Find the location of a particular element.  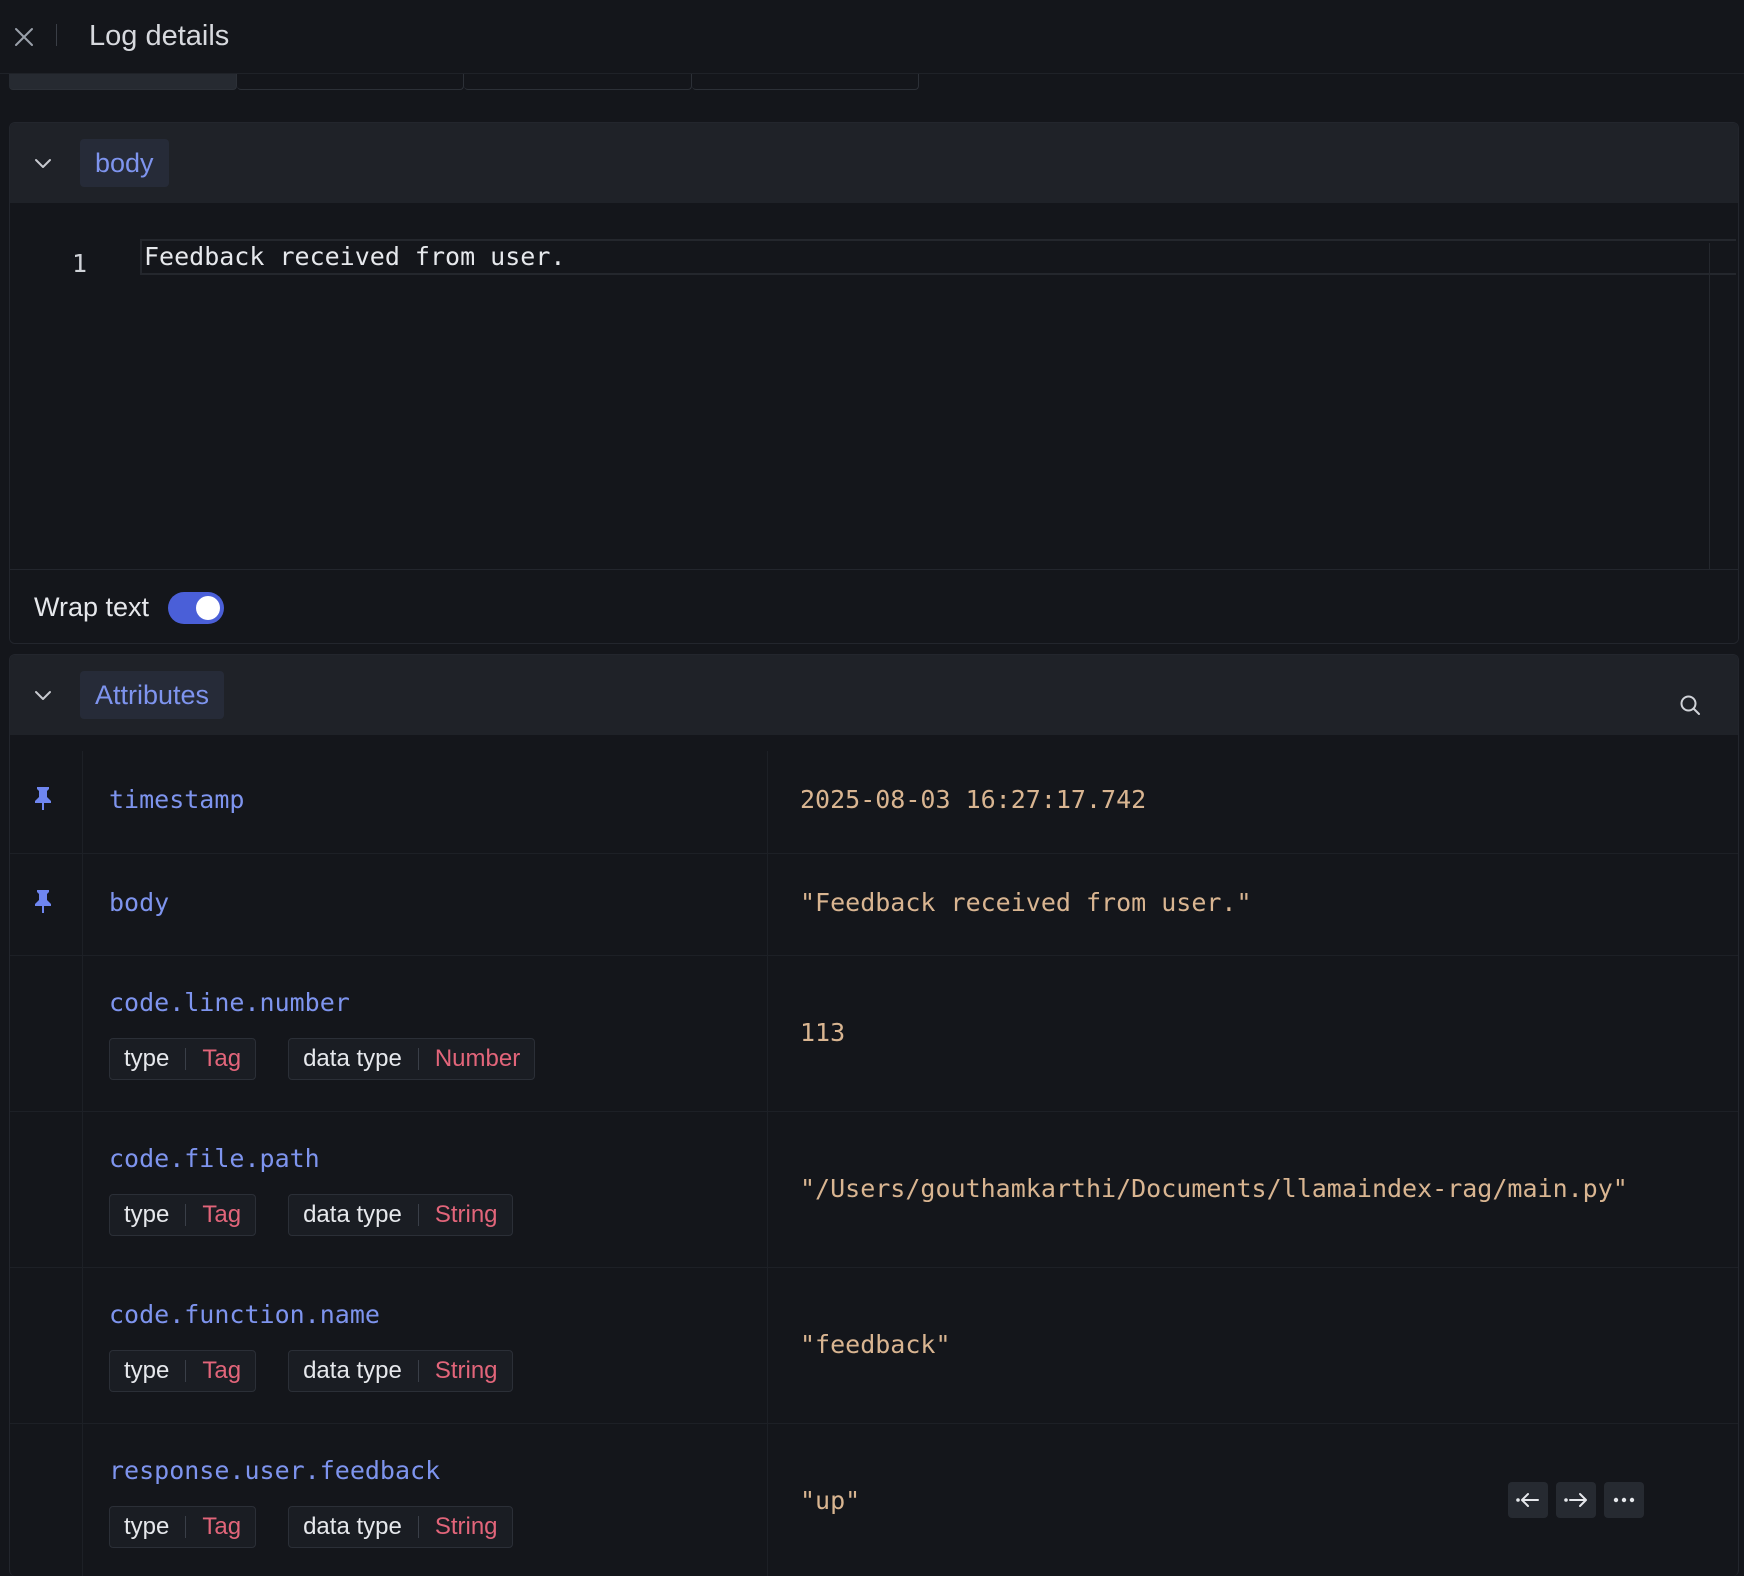

key-cell: body is located at coordinates (425, 904).